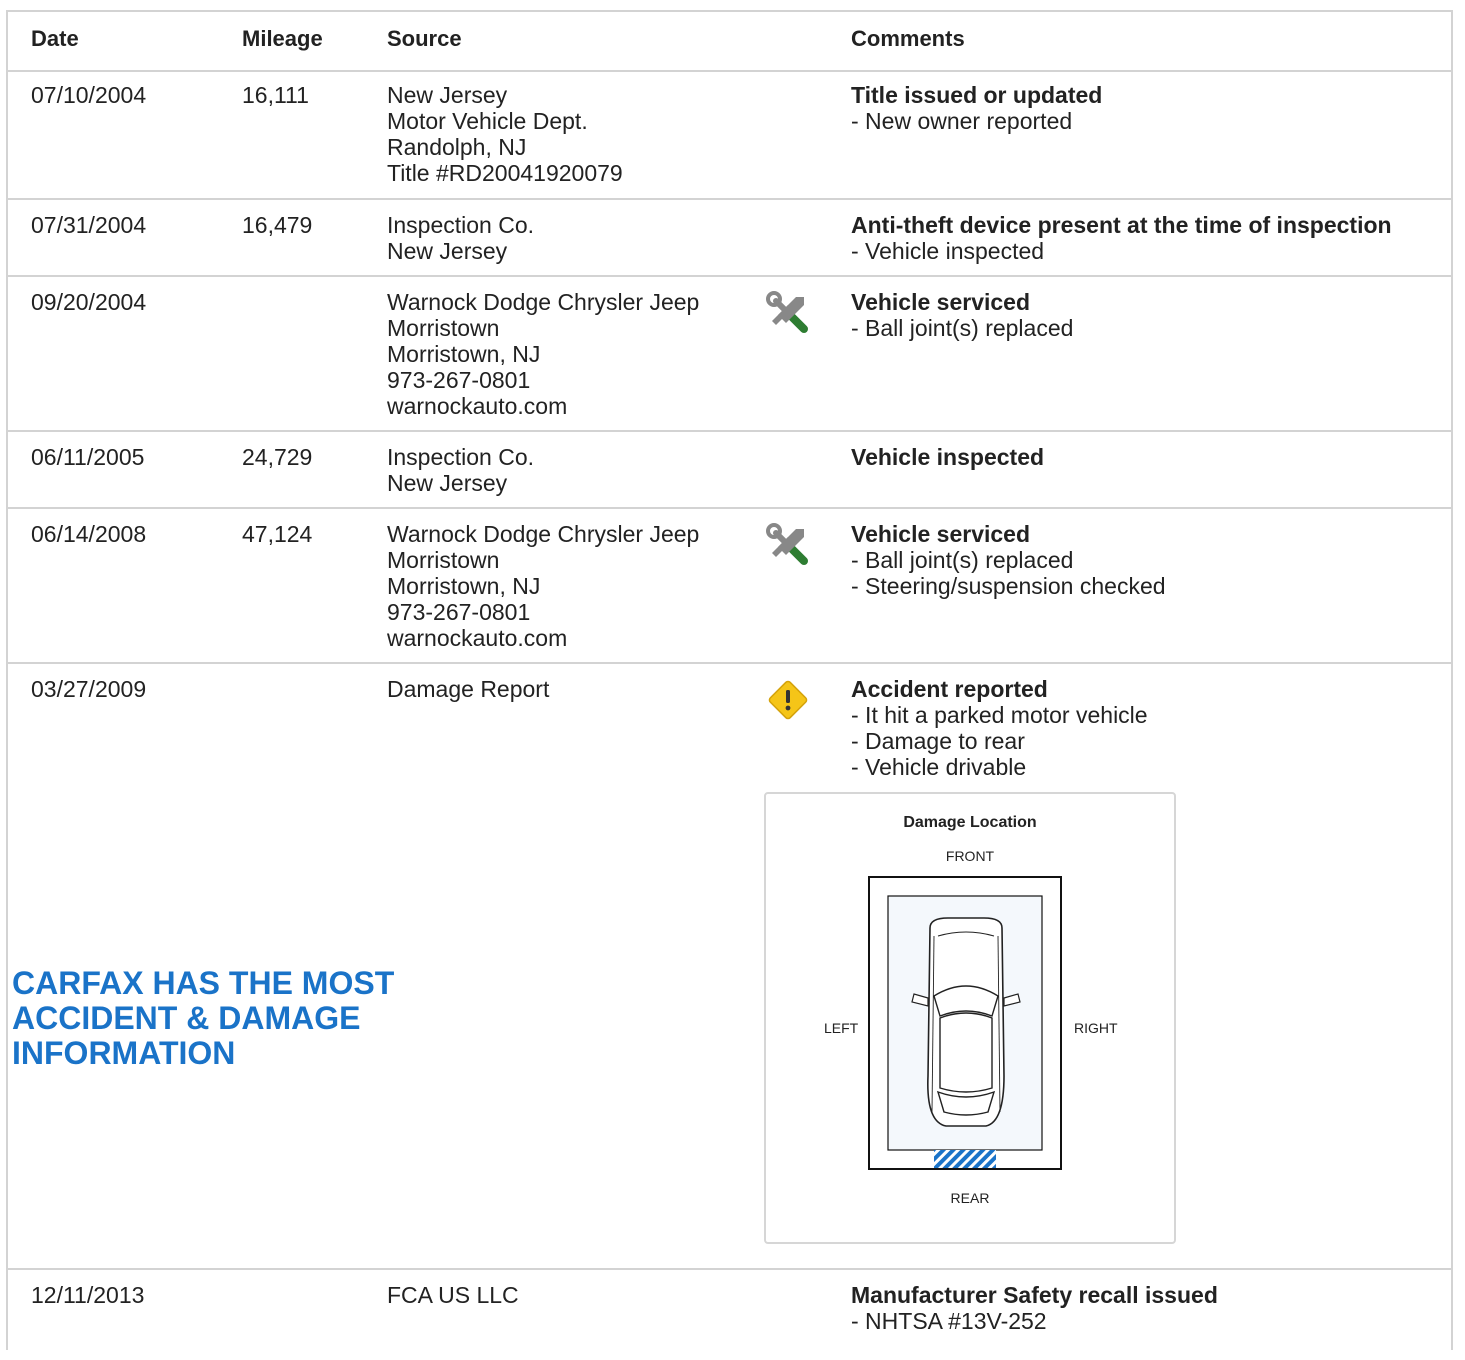  Describe the element at coordinates (282, 38) in the screenshot. I see `header-mileage: Mileage` at that location.